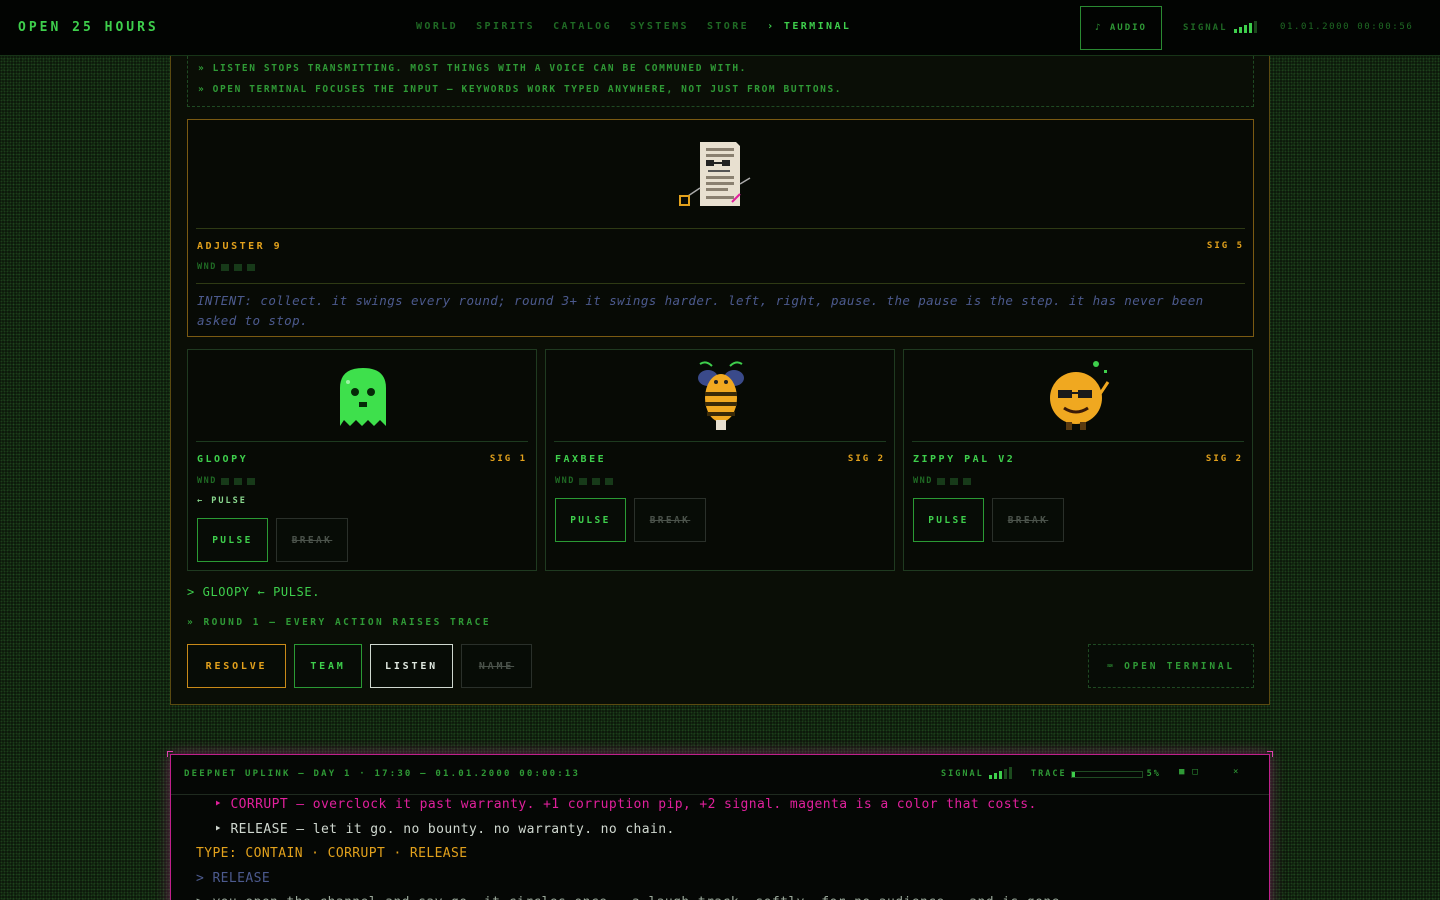 This screenshot has height=900, width=1440. I want to click on signal-label: SIGNAL, so click(1205, 28).